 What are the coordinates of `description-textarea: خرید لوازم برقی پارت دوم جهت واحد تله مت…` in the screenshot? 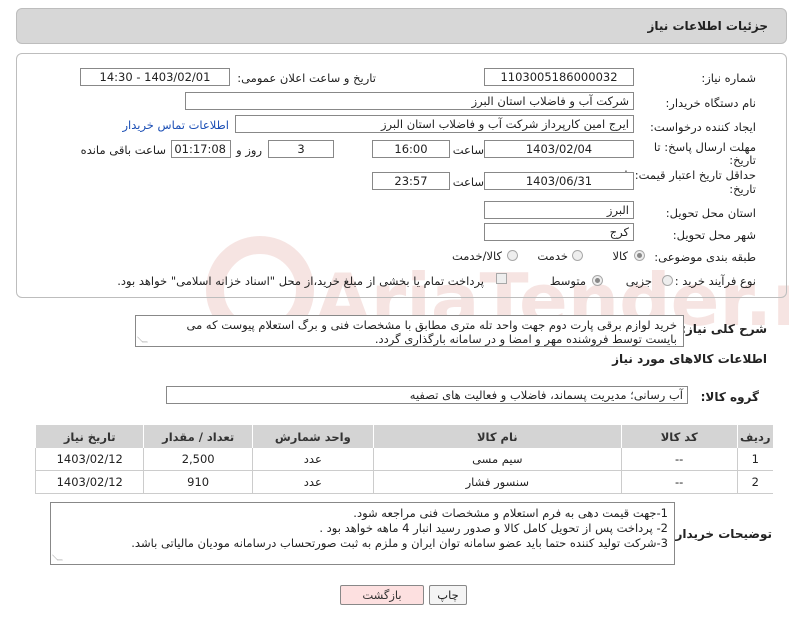 It's located at (409, 331).